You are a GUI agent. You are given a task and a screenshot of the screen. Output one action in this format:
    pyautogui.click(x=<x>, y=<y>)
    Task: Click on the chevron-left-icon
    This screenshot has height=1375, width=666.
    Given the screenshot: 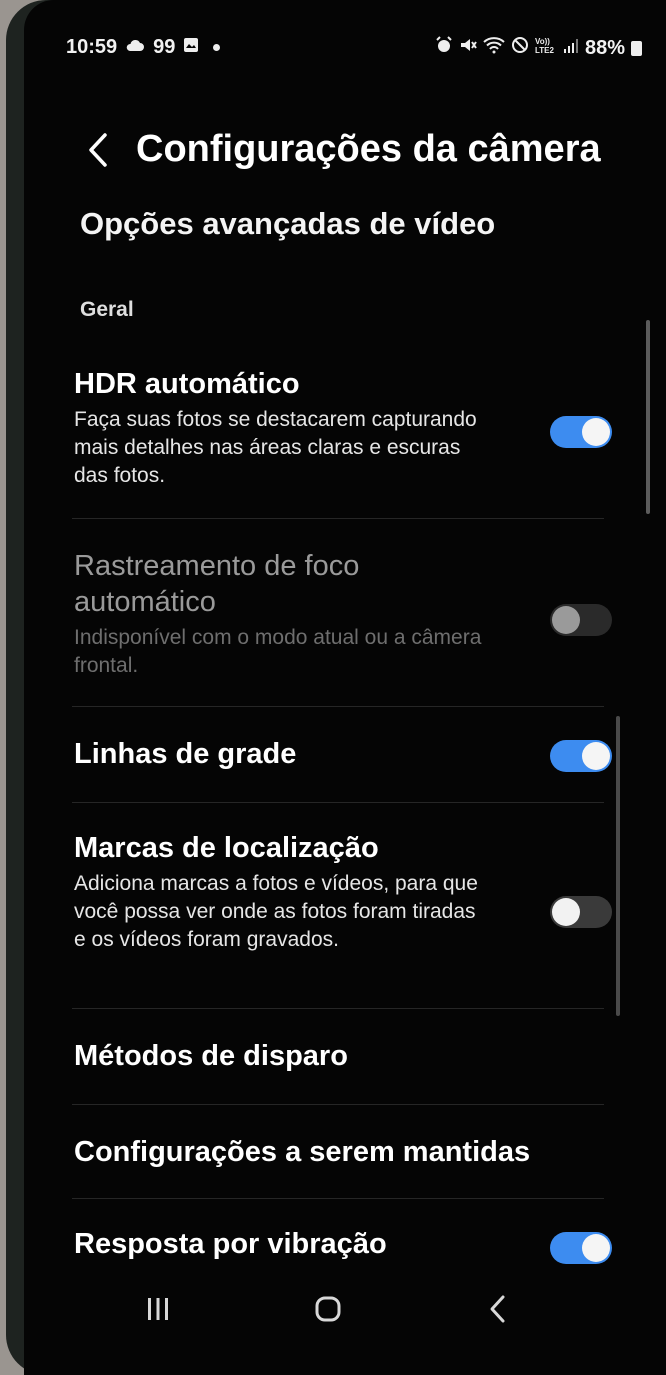 What is the action you would take?
    pyautogui.click(x=98, y=150)
    